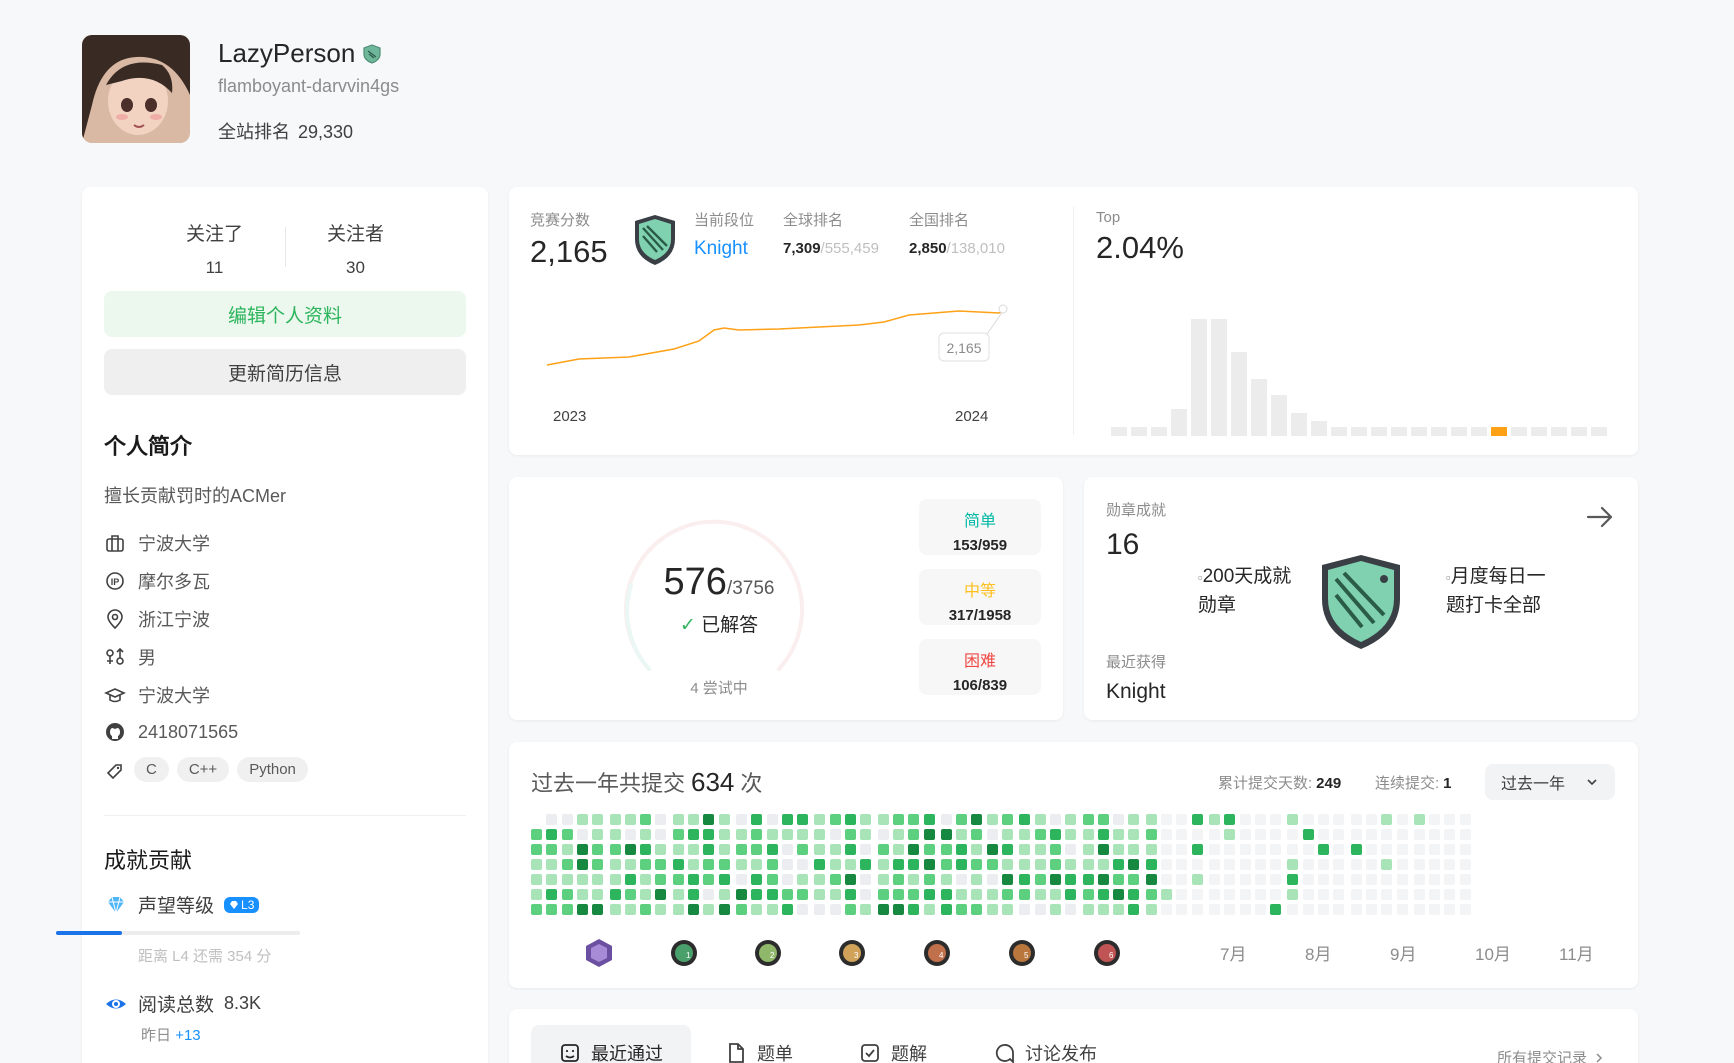 This screenshot has height=1063, width=1734. I want to click on heatmap-range-select: 过去一年, so click(1550, 782).